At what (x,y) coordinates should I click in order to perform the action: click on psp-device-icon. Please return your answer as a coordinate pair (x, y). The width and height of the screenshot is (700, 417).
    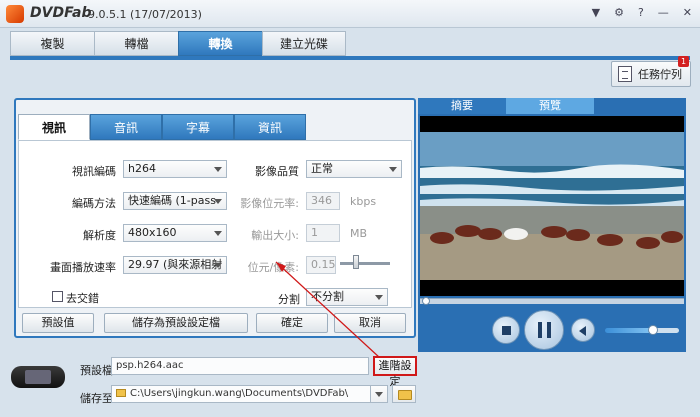
    Looking at the image, I should click on (38, 377).